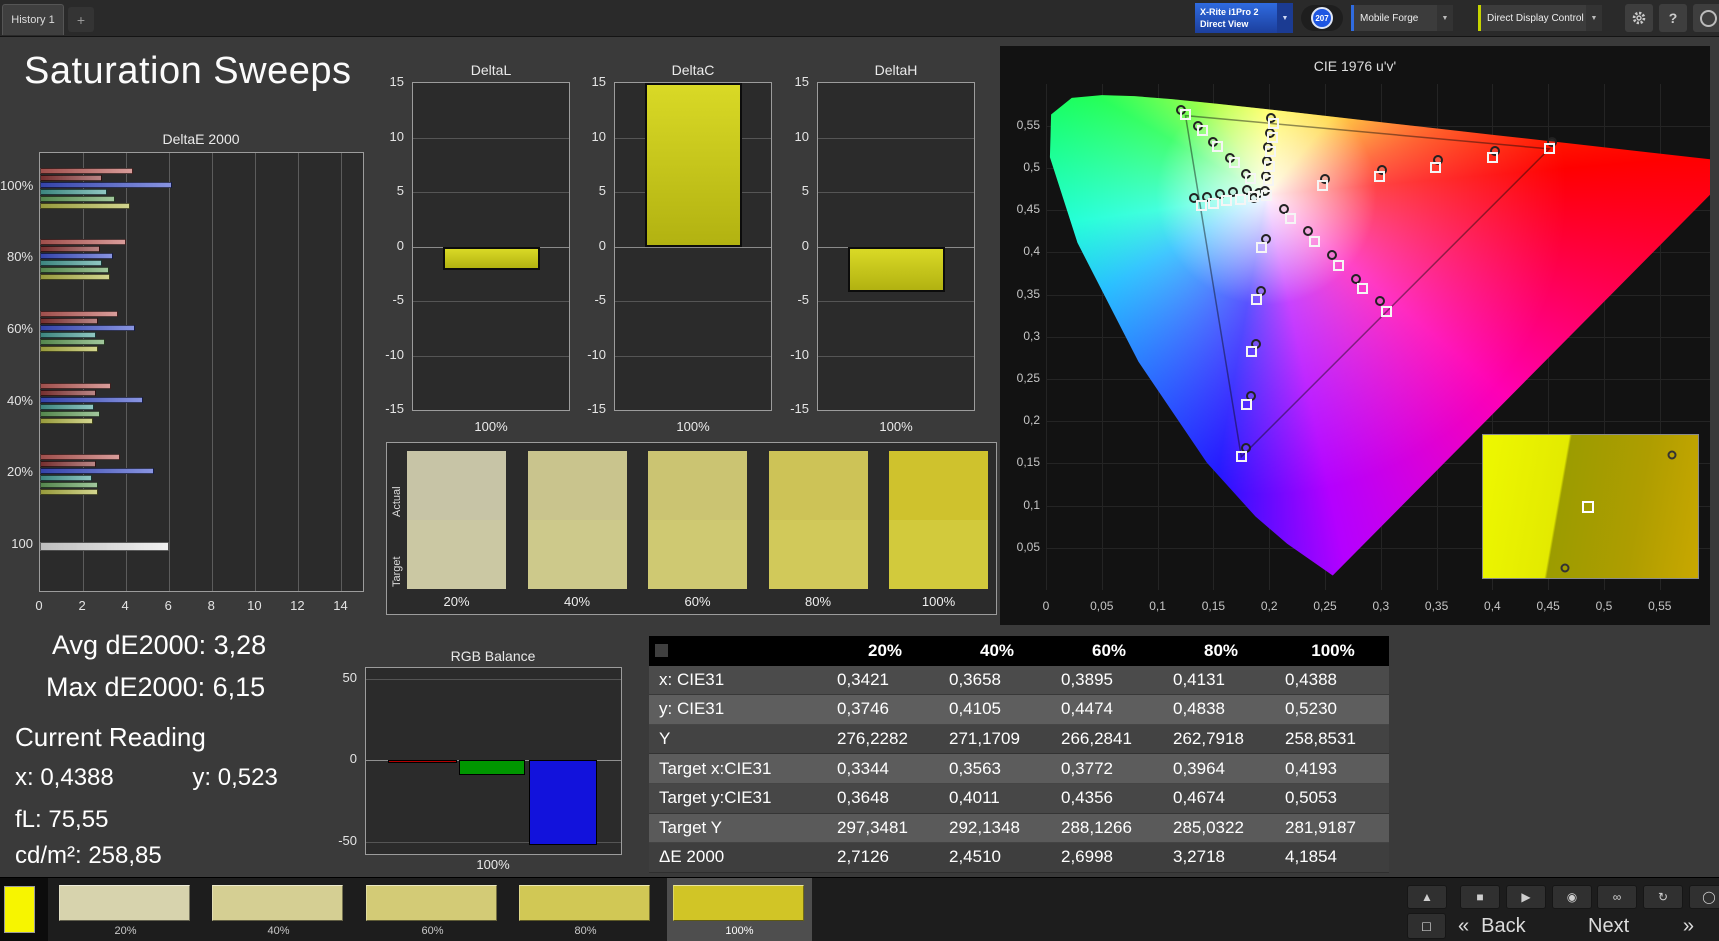 The height and width of the screenshot is (941, 1719). What do you see at coordinates (456, 601) in the screenshot?
I see `swatch-label: 20%` at bounding box center [456, 601].